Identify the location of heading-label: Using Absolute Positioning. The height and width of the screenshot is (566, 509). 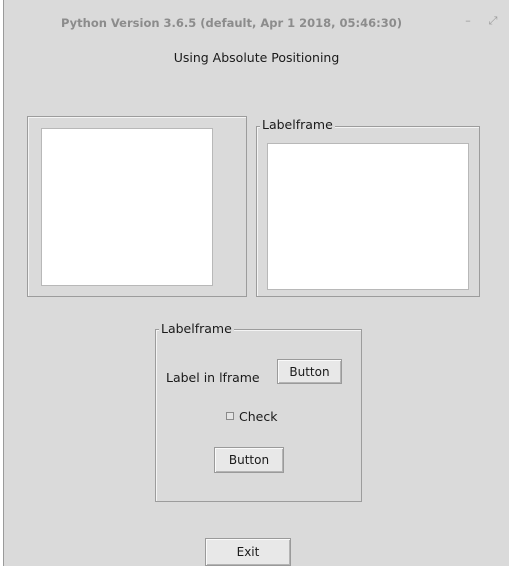
(256, 57).